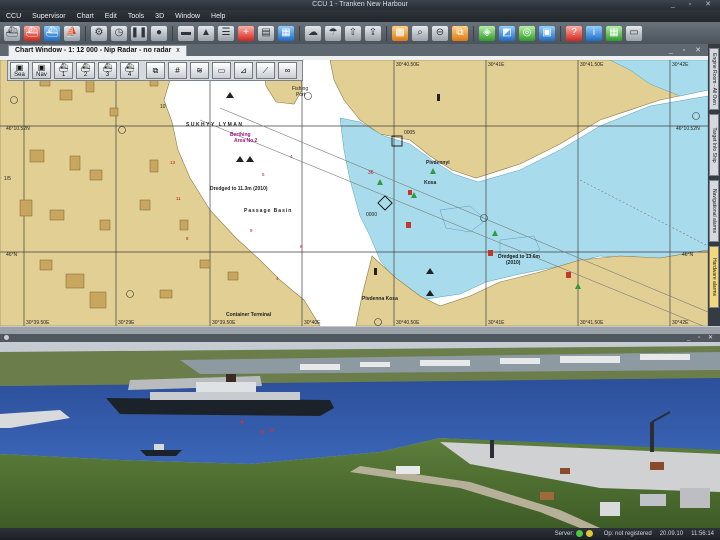 The image size is (720, 540). Describe the element at coordinates (85, 70) in the screenshot. I see `vessel-2-button: ⛴ 2` at that location.